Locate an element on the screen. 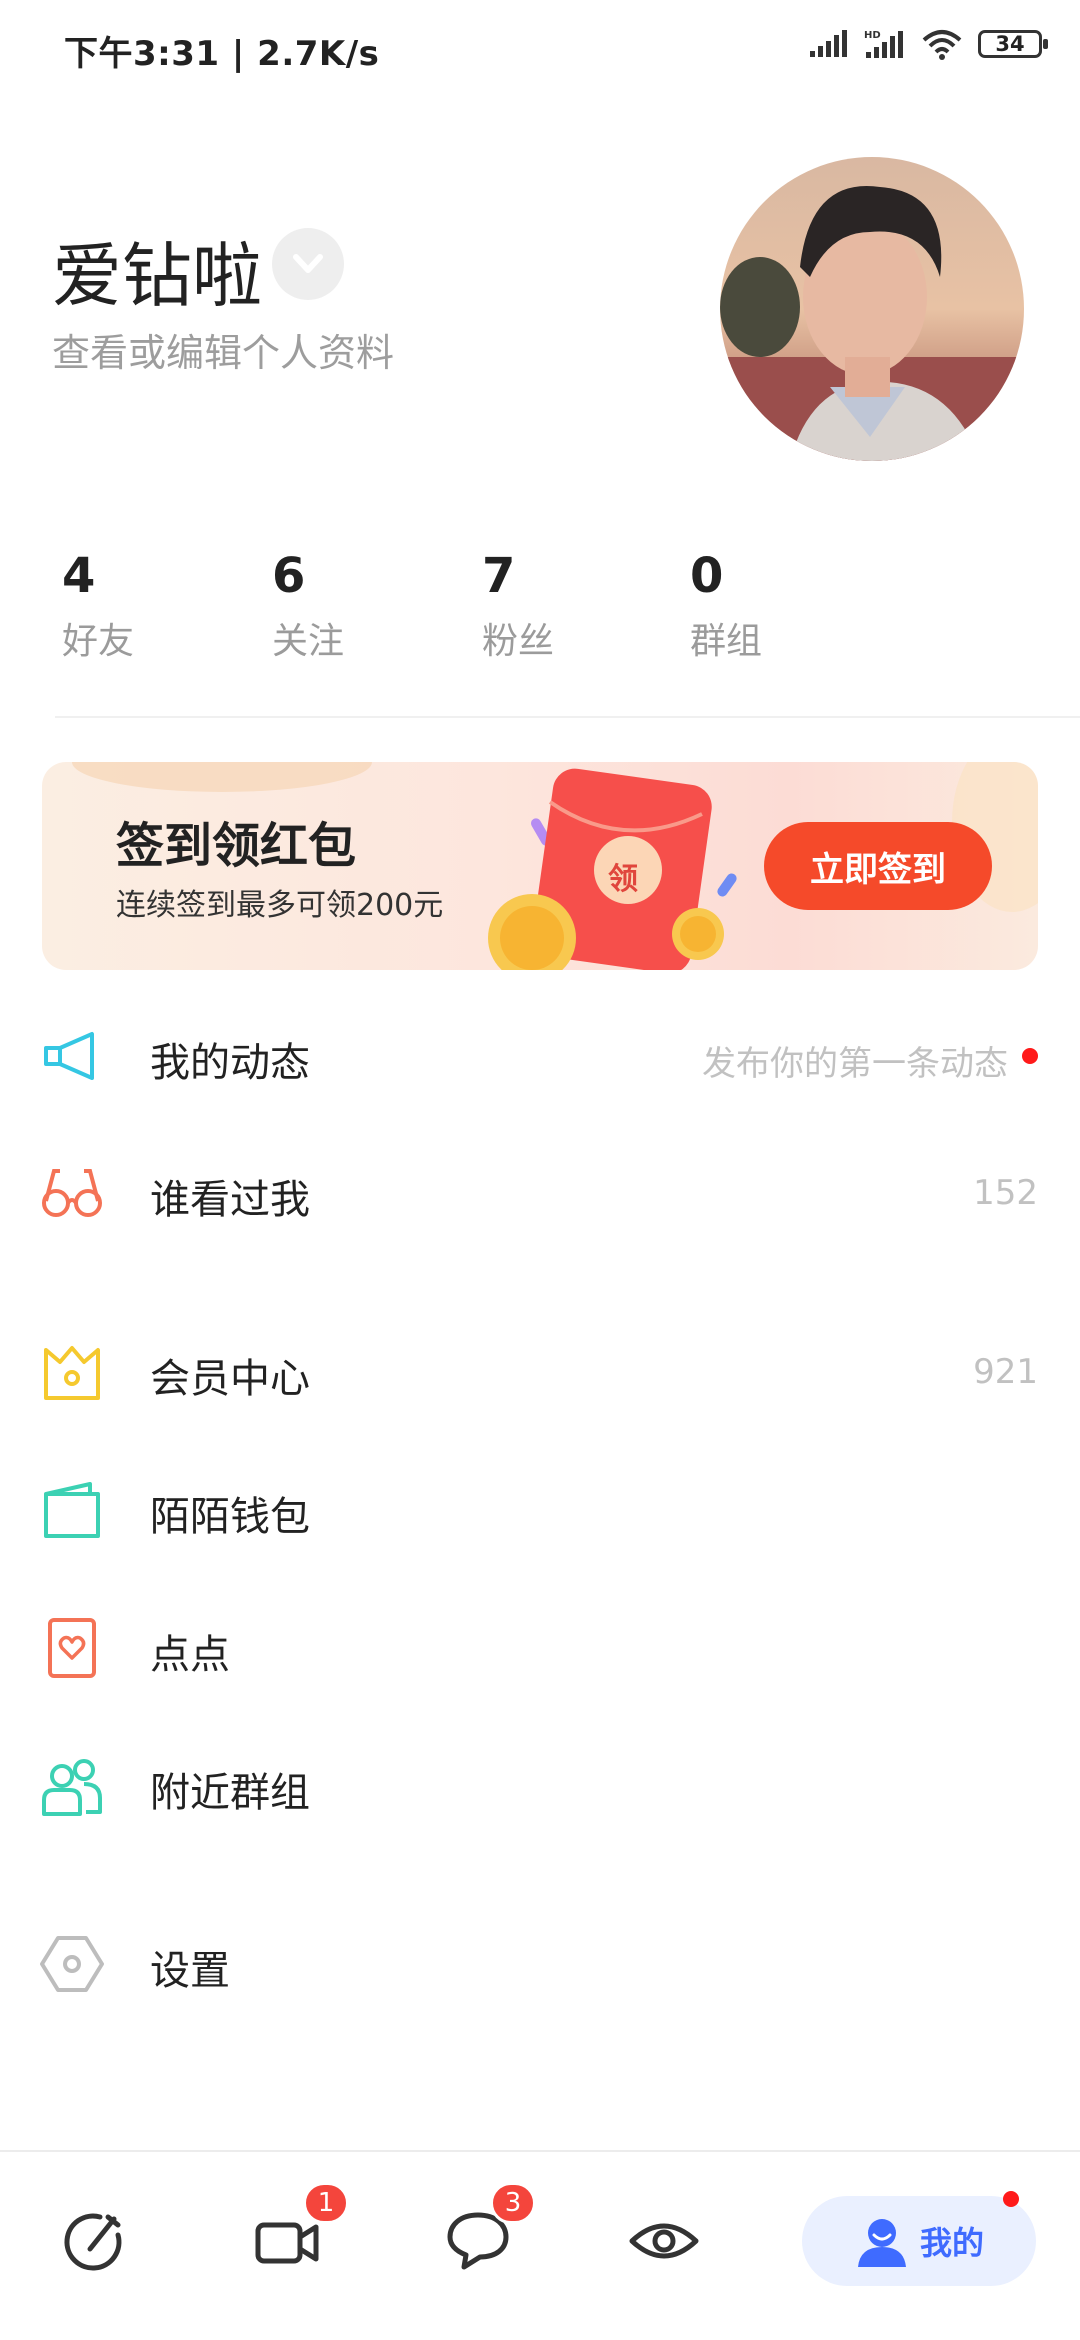 This screenshot has height=2340, width=1080. menu-hint-my-posts: 发布你的第一条动态 is located at coordinates (855, 1064).